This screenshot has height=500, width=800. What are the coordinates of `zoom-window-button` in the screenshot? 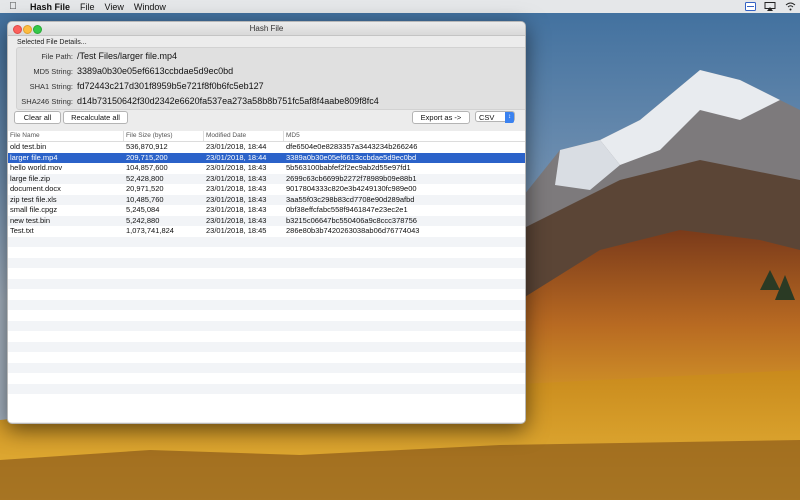 It's located at (37, 29).